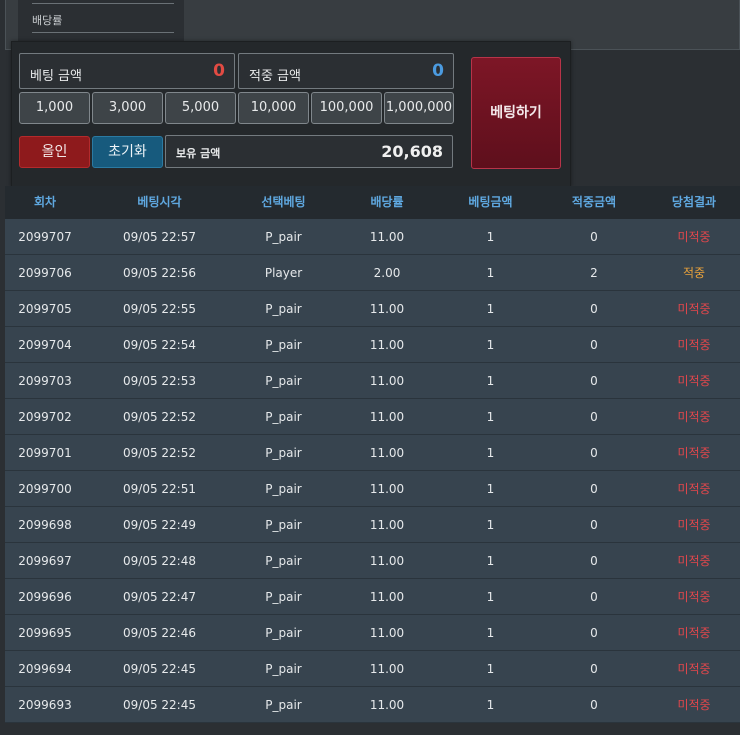  Describe the element at coordinates (56, 76) in the screenshot. I see `bet-amount-label: 베팅 금액` at that location.